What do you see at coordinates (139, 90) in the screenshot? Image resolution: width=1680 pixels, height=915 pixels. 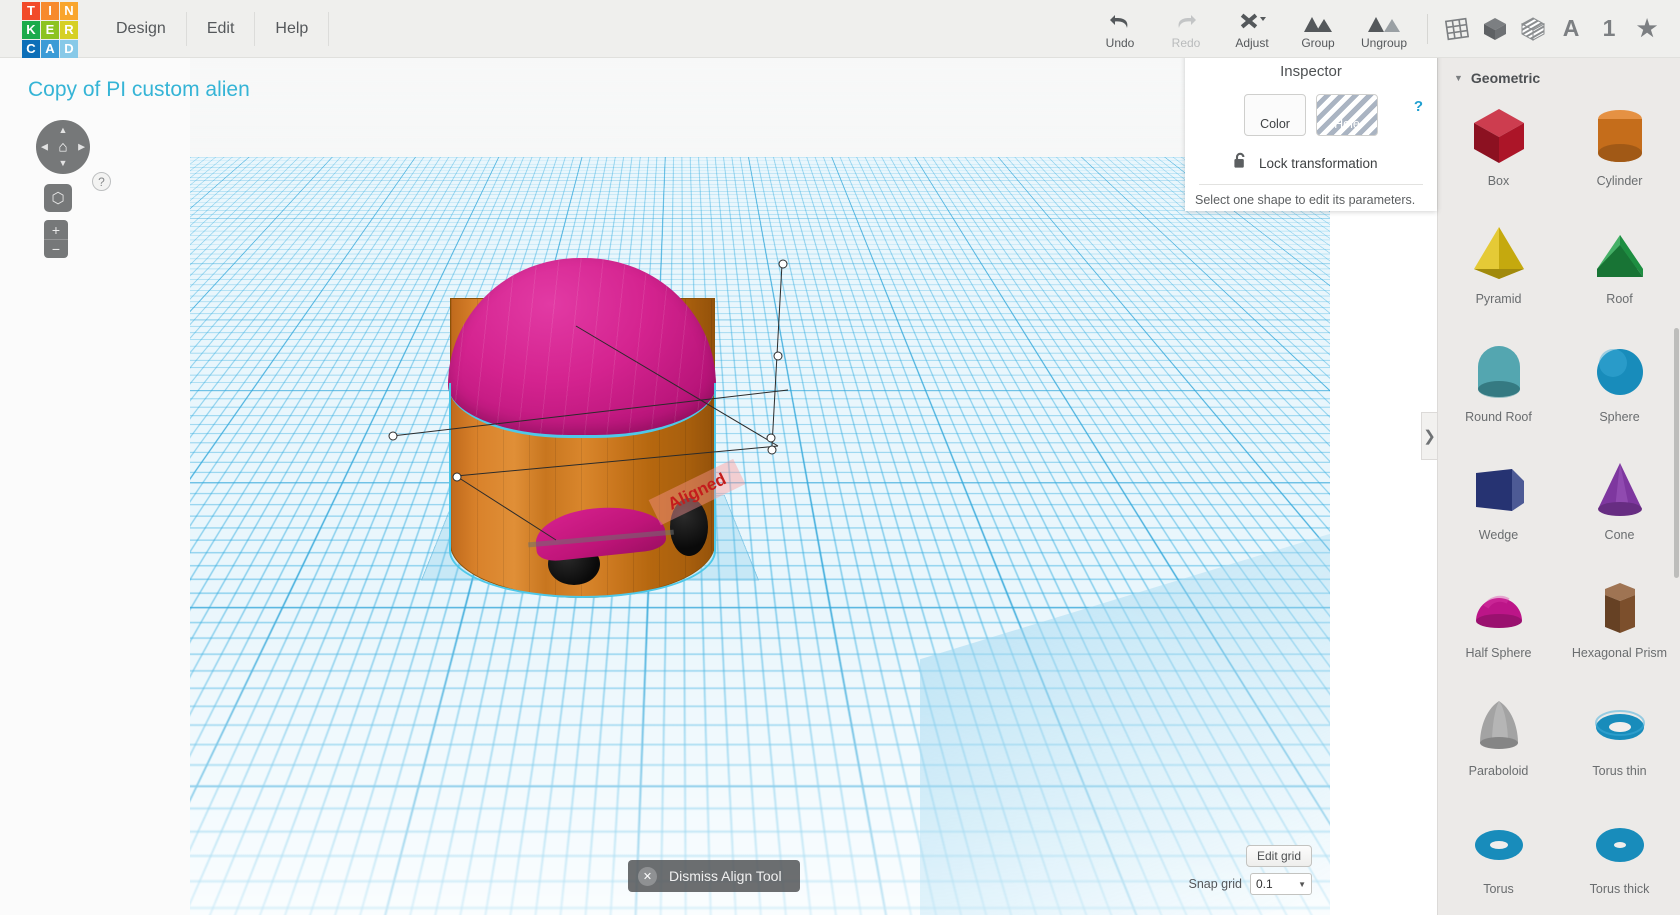 I see `design-title: Copy of PI custom alien` at bounding box center [139, 90].